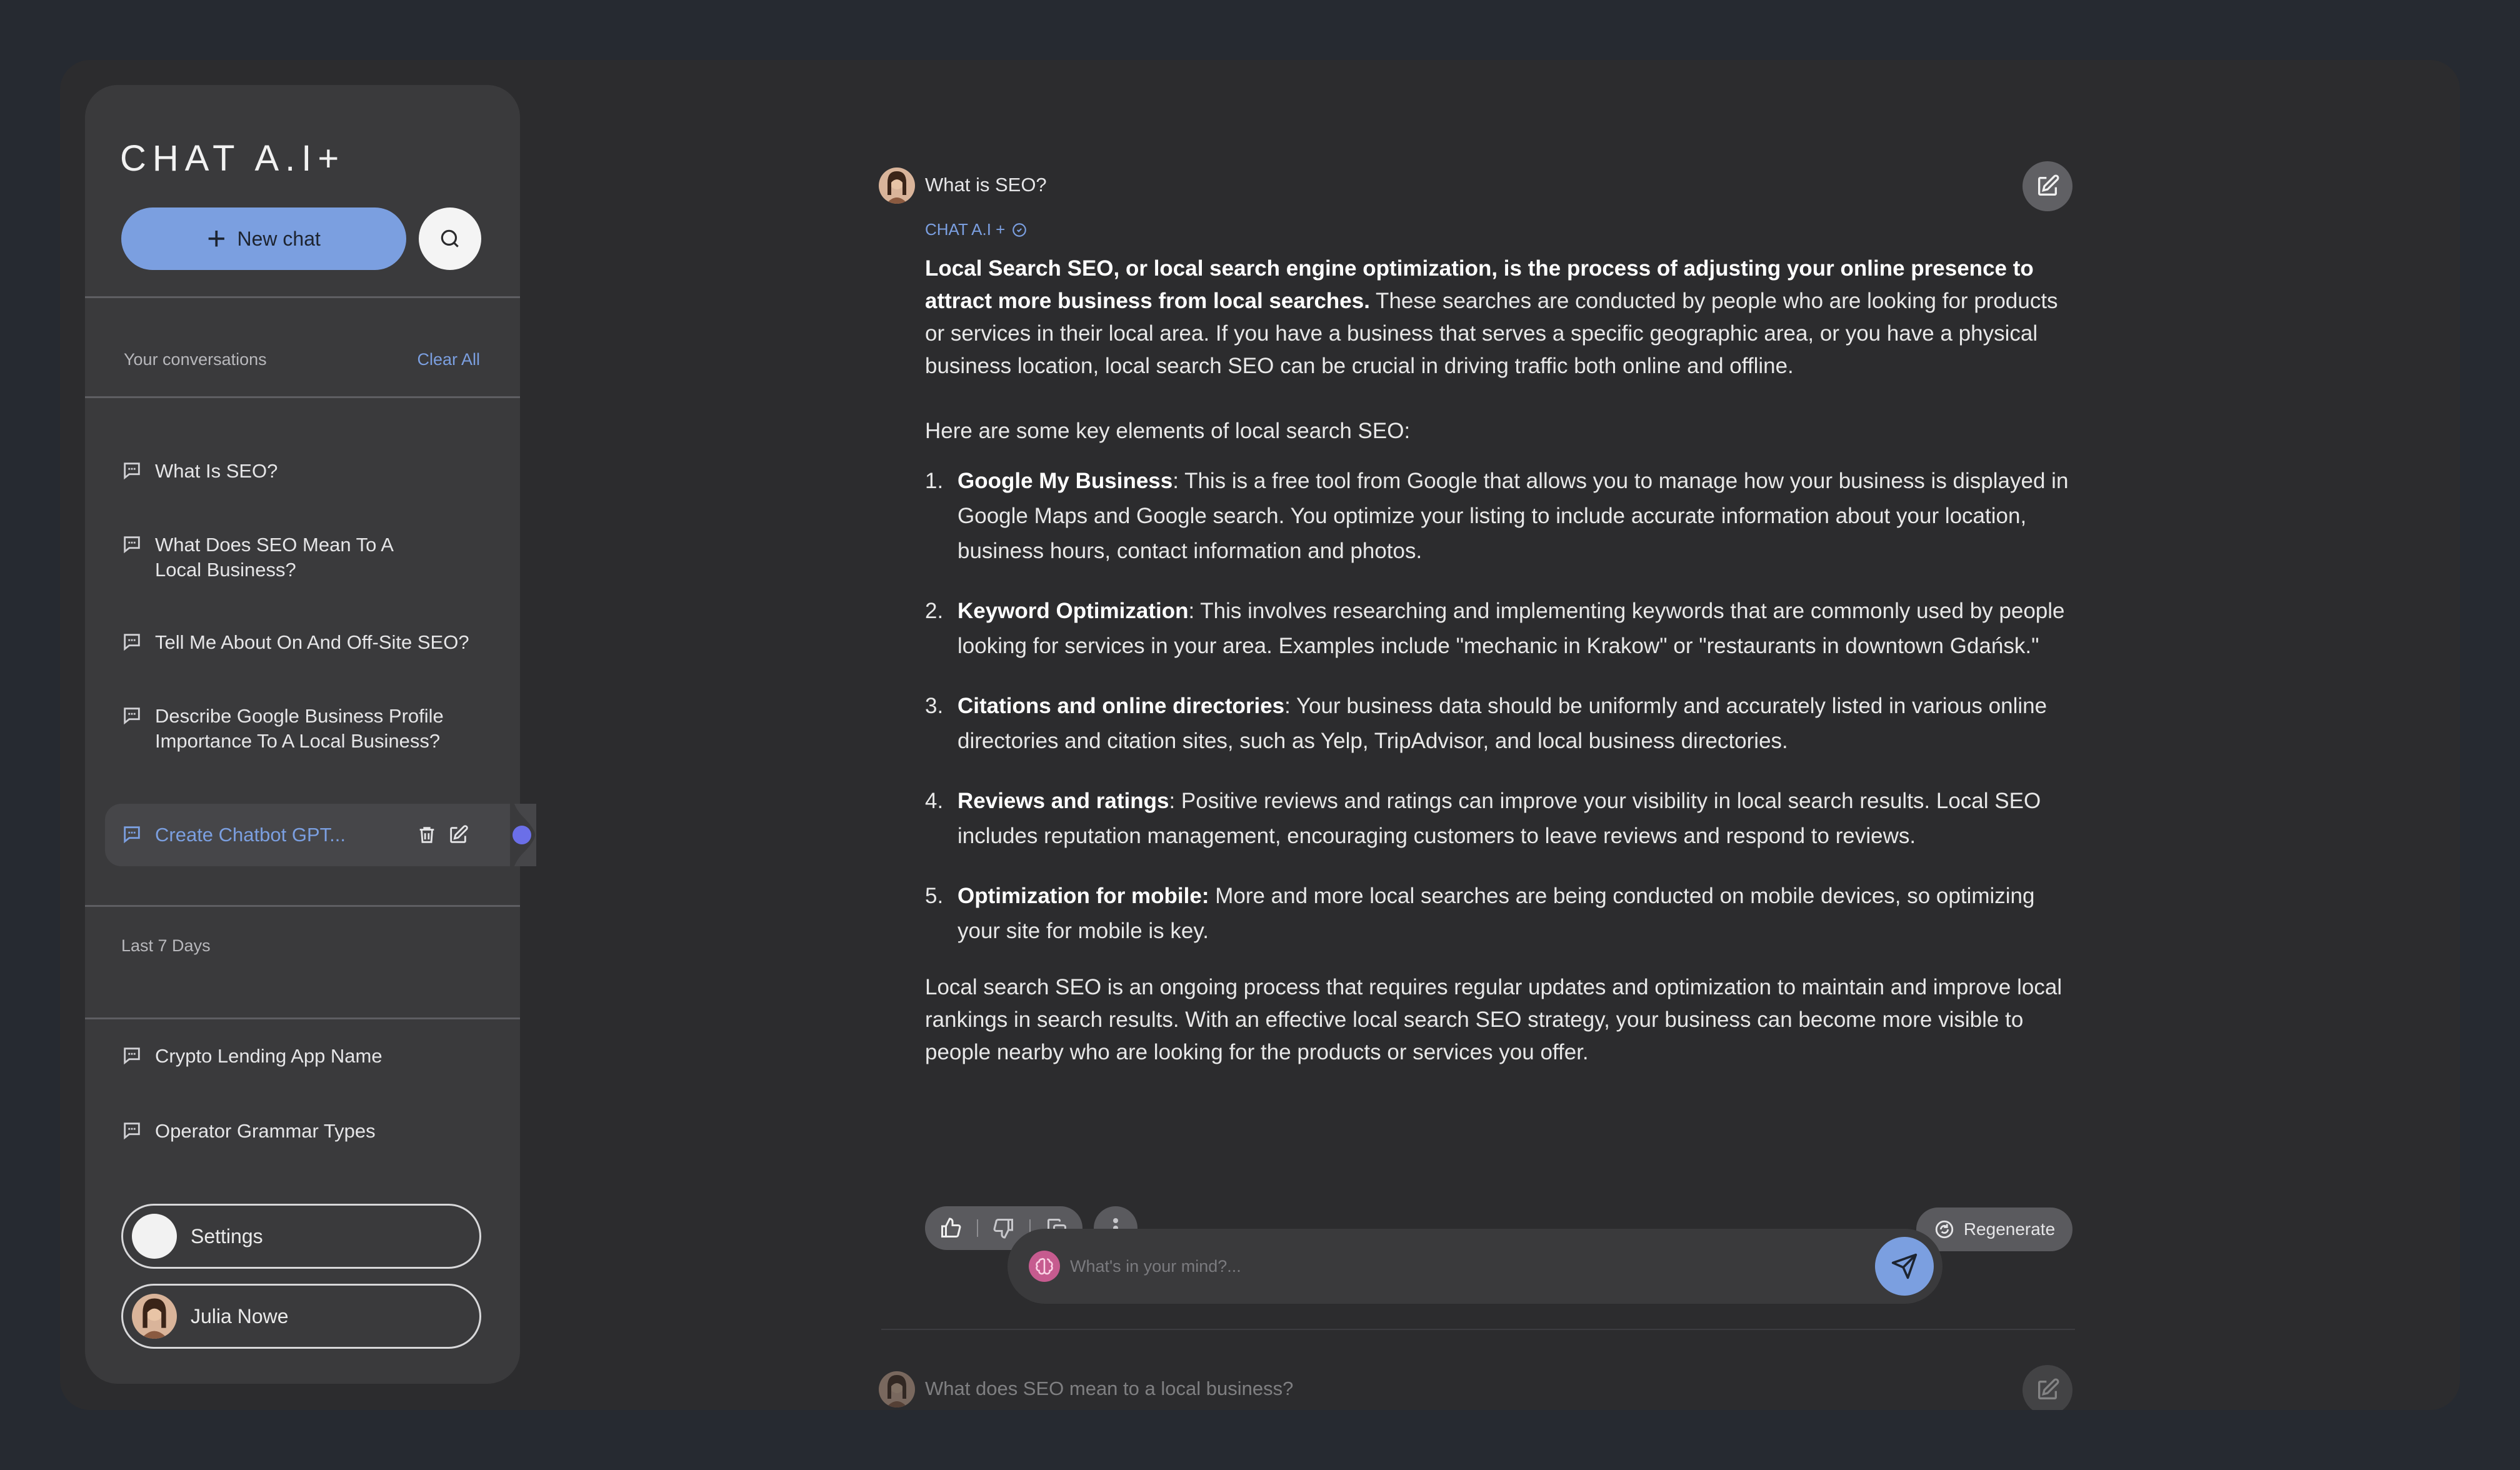 The image size is (2520, 1470). What do you see at coordinates (154, 1316) in the screenshot?
I see `avatar` at bounding box center [154, 1316].